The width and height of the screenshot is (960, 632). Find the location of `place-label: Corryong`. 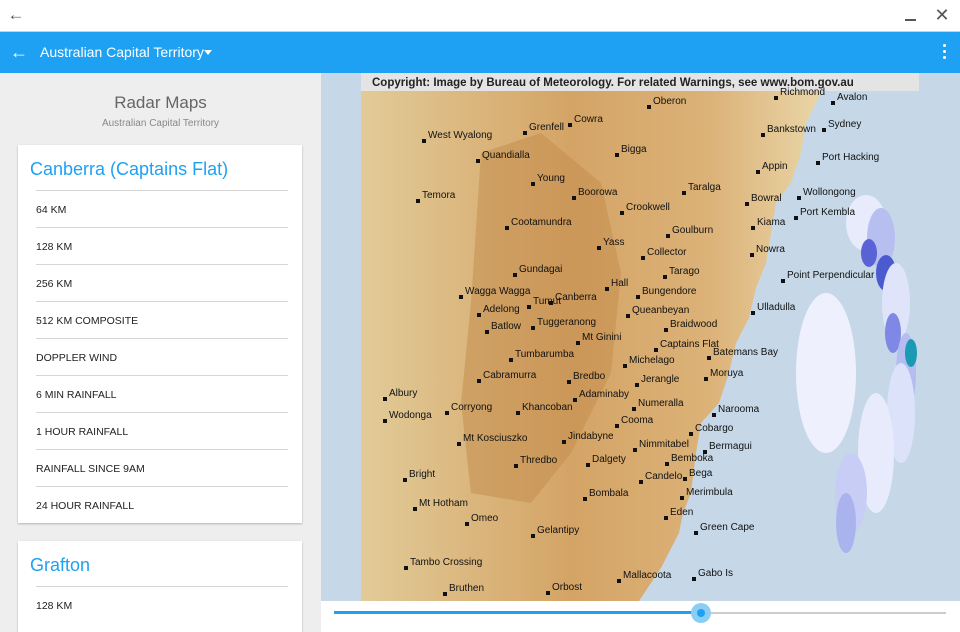

place-label: Corryong is located at coordinates (471, 407).